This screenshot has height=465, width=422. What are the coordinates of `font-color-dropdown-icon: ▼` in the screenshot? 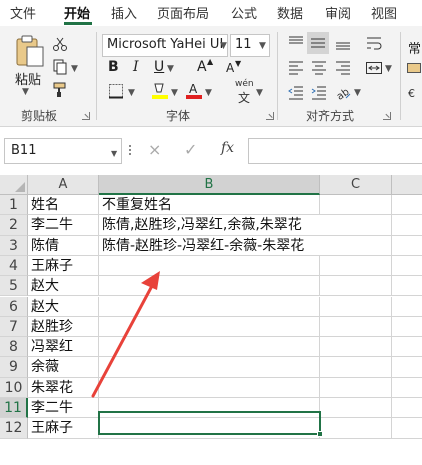 It's located at (208, 93).